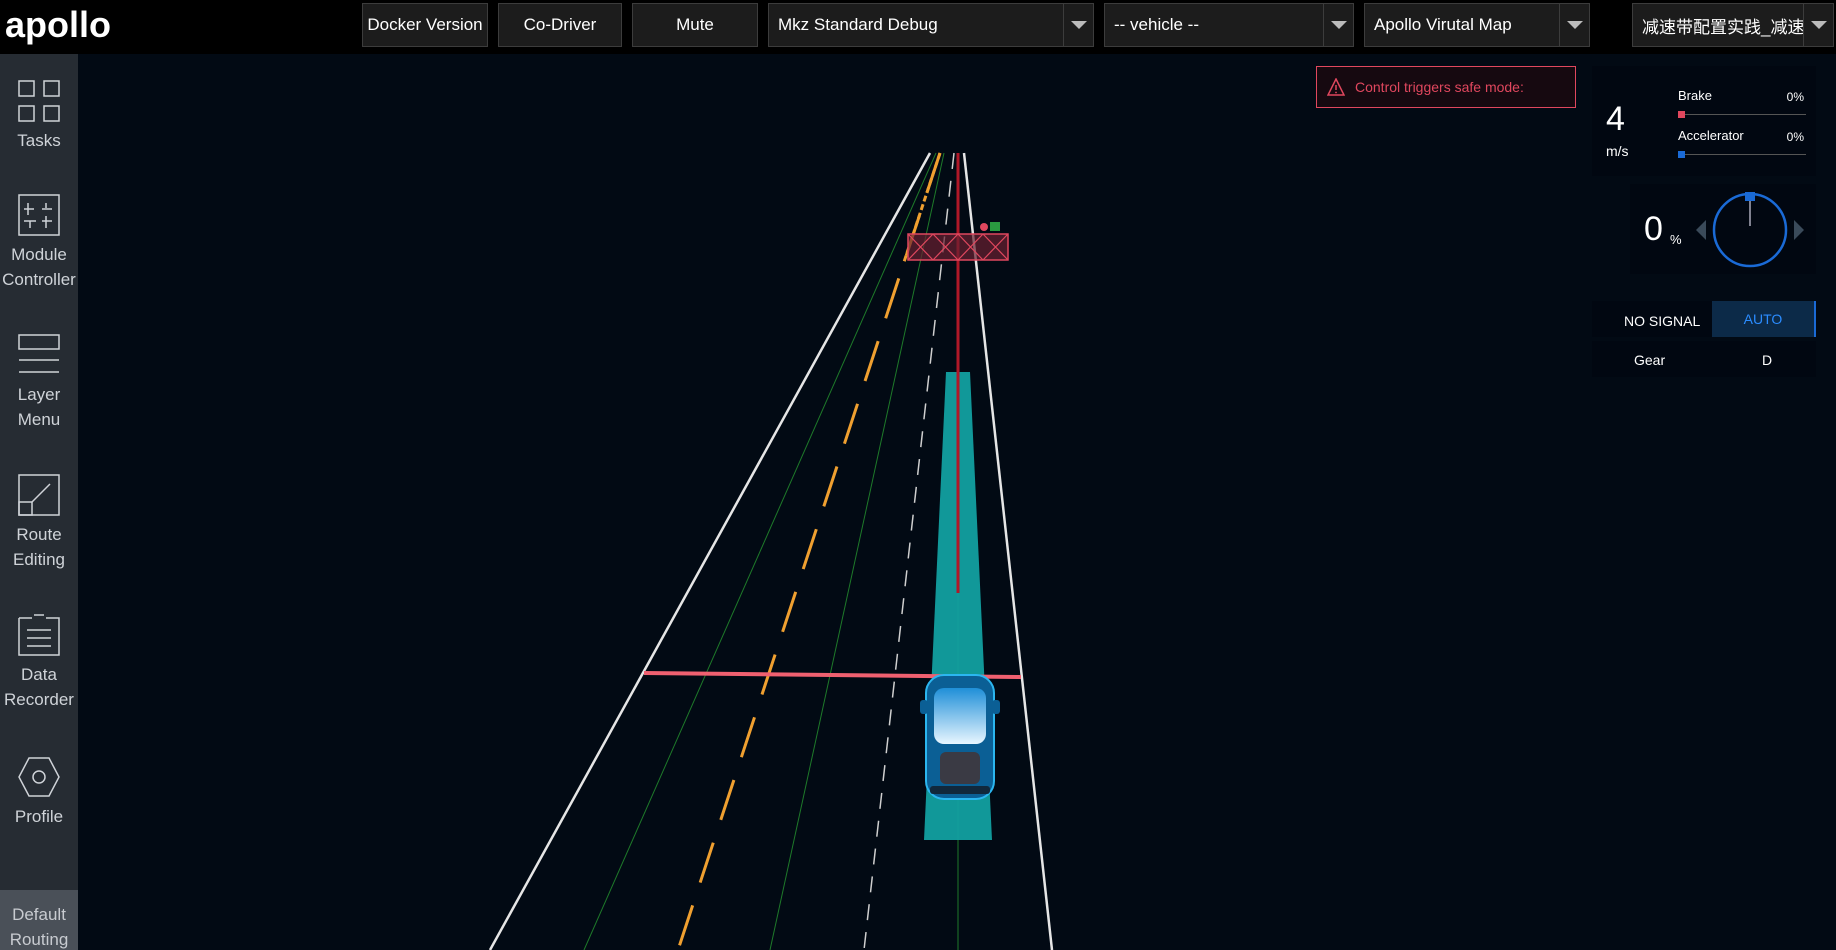  Describe the element at coordinates (1617, 151) in the screenshot. I see `speed-unit: m/s` at that location.